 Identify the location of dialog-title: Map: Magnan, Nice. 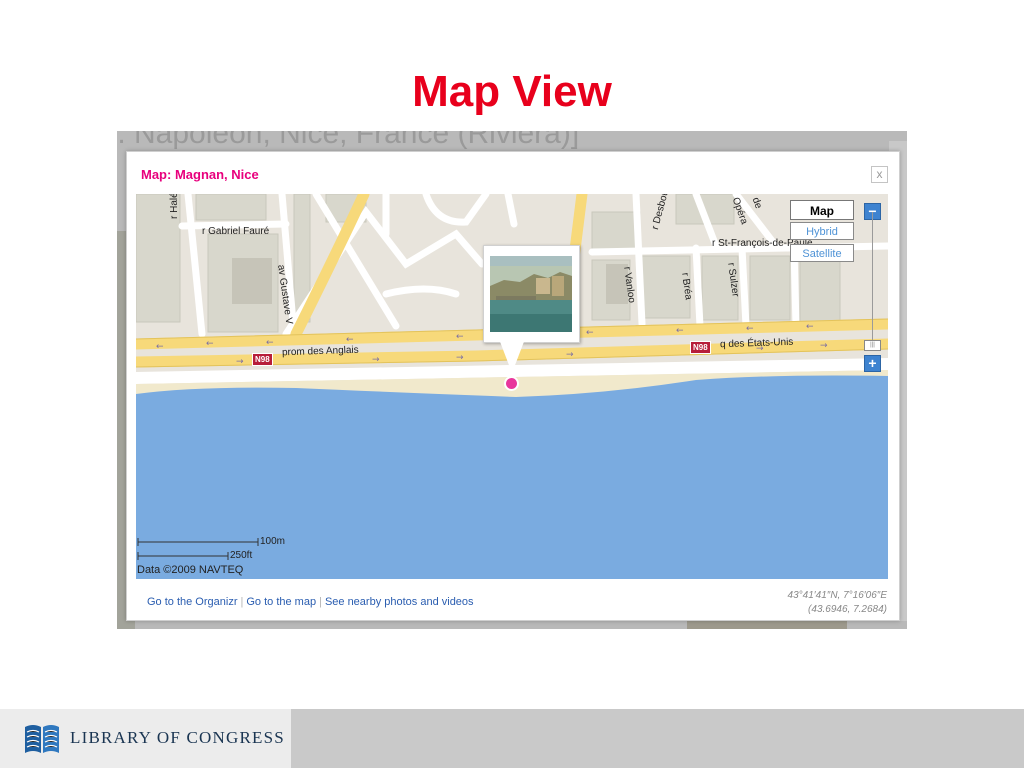
(200, 174).